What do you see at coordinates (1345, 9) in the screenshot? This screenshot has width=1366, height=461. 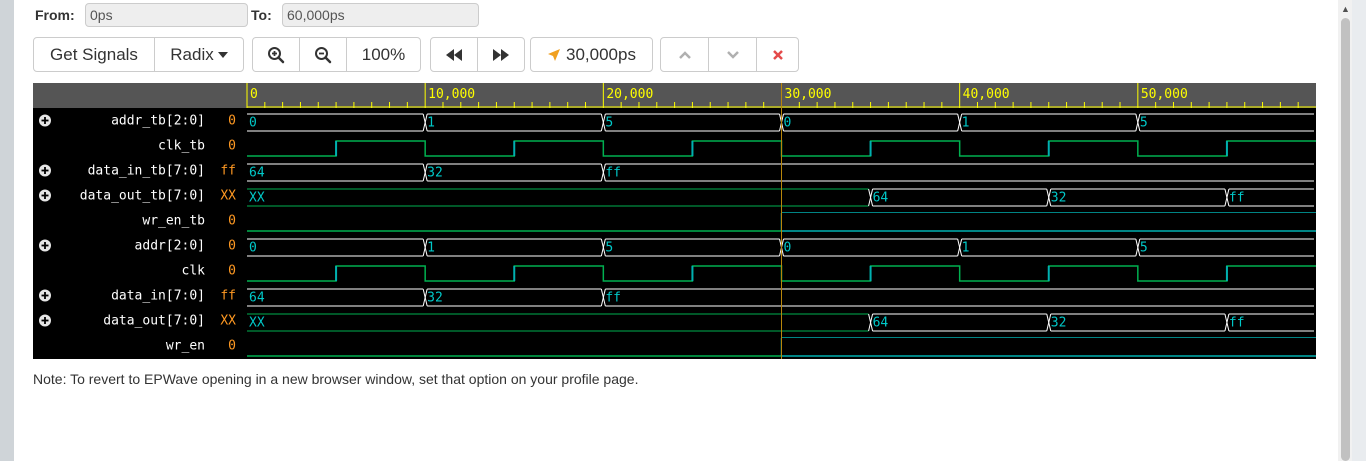 I see `scroll-up-arrow-icon: ▲` at bounding box center [1345, 9].